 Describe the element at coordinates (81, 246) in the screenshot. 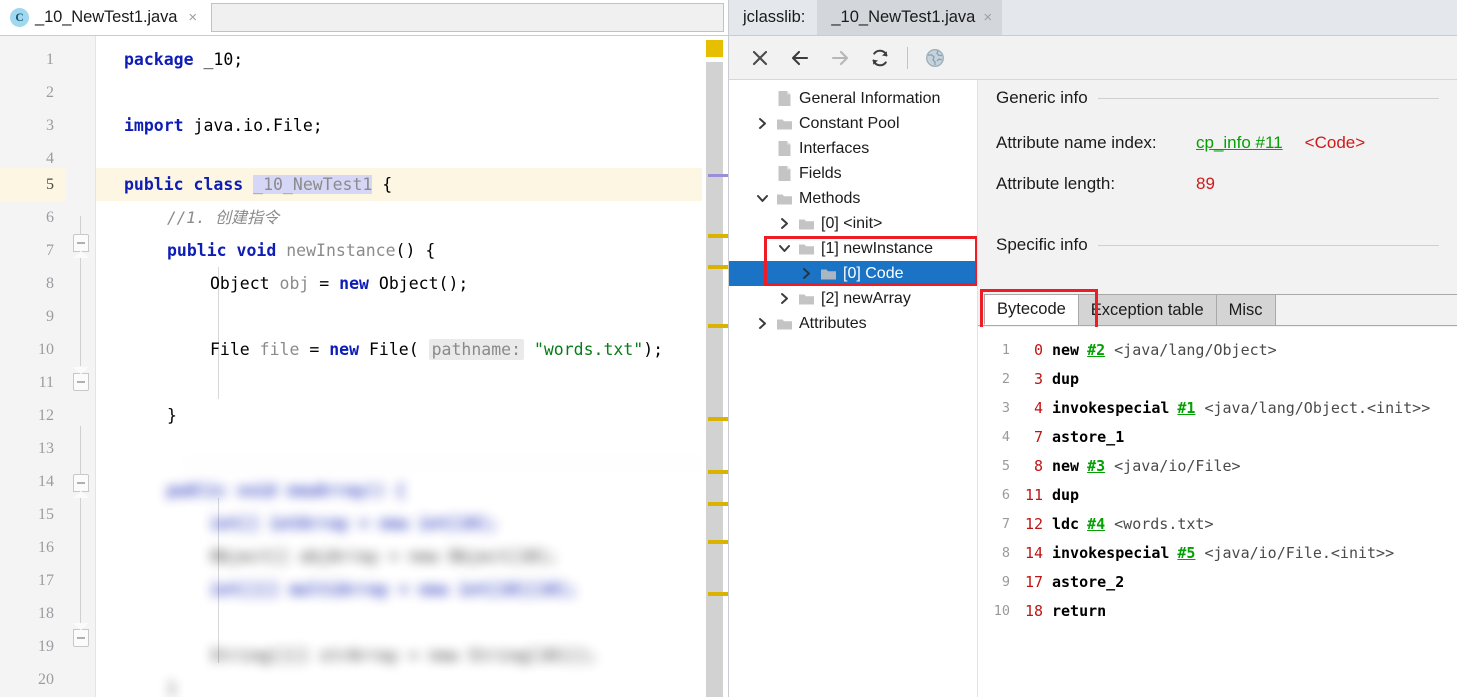

I see `fold-collapse-marker` at that location.